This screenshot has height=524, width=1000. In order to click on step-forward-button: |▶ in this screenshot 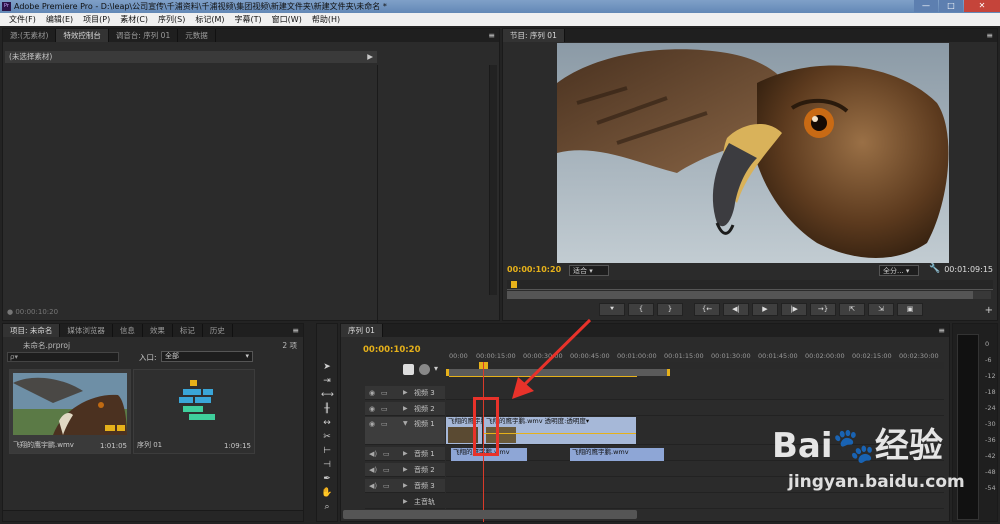, I will do `click(794, 309)`.